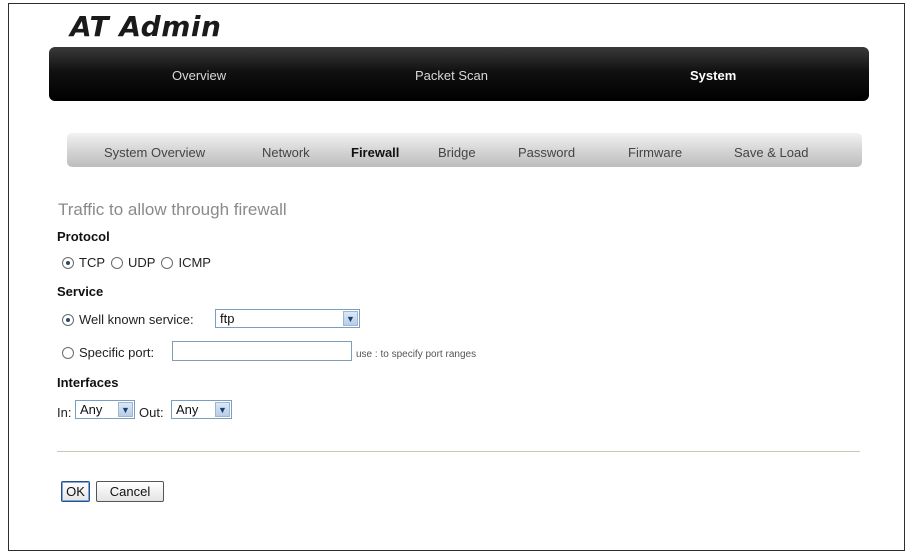 This screenshot has height=556, width=909. What do you see at coordinates (130, 491) in the screenshot?
I see `cancel-button: Cancel` at bounding box center [130, 491].